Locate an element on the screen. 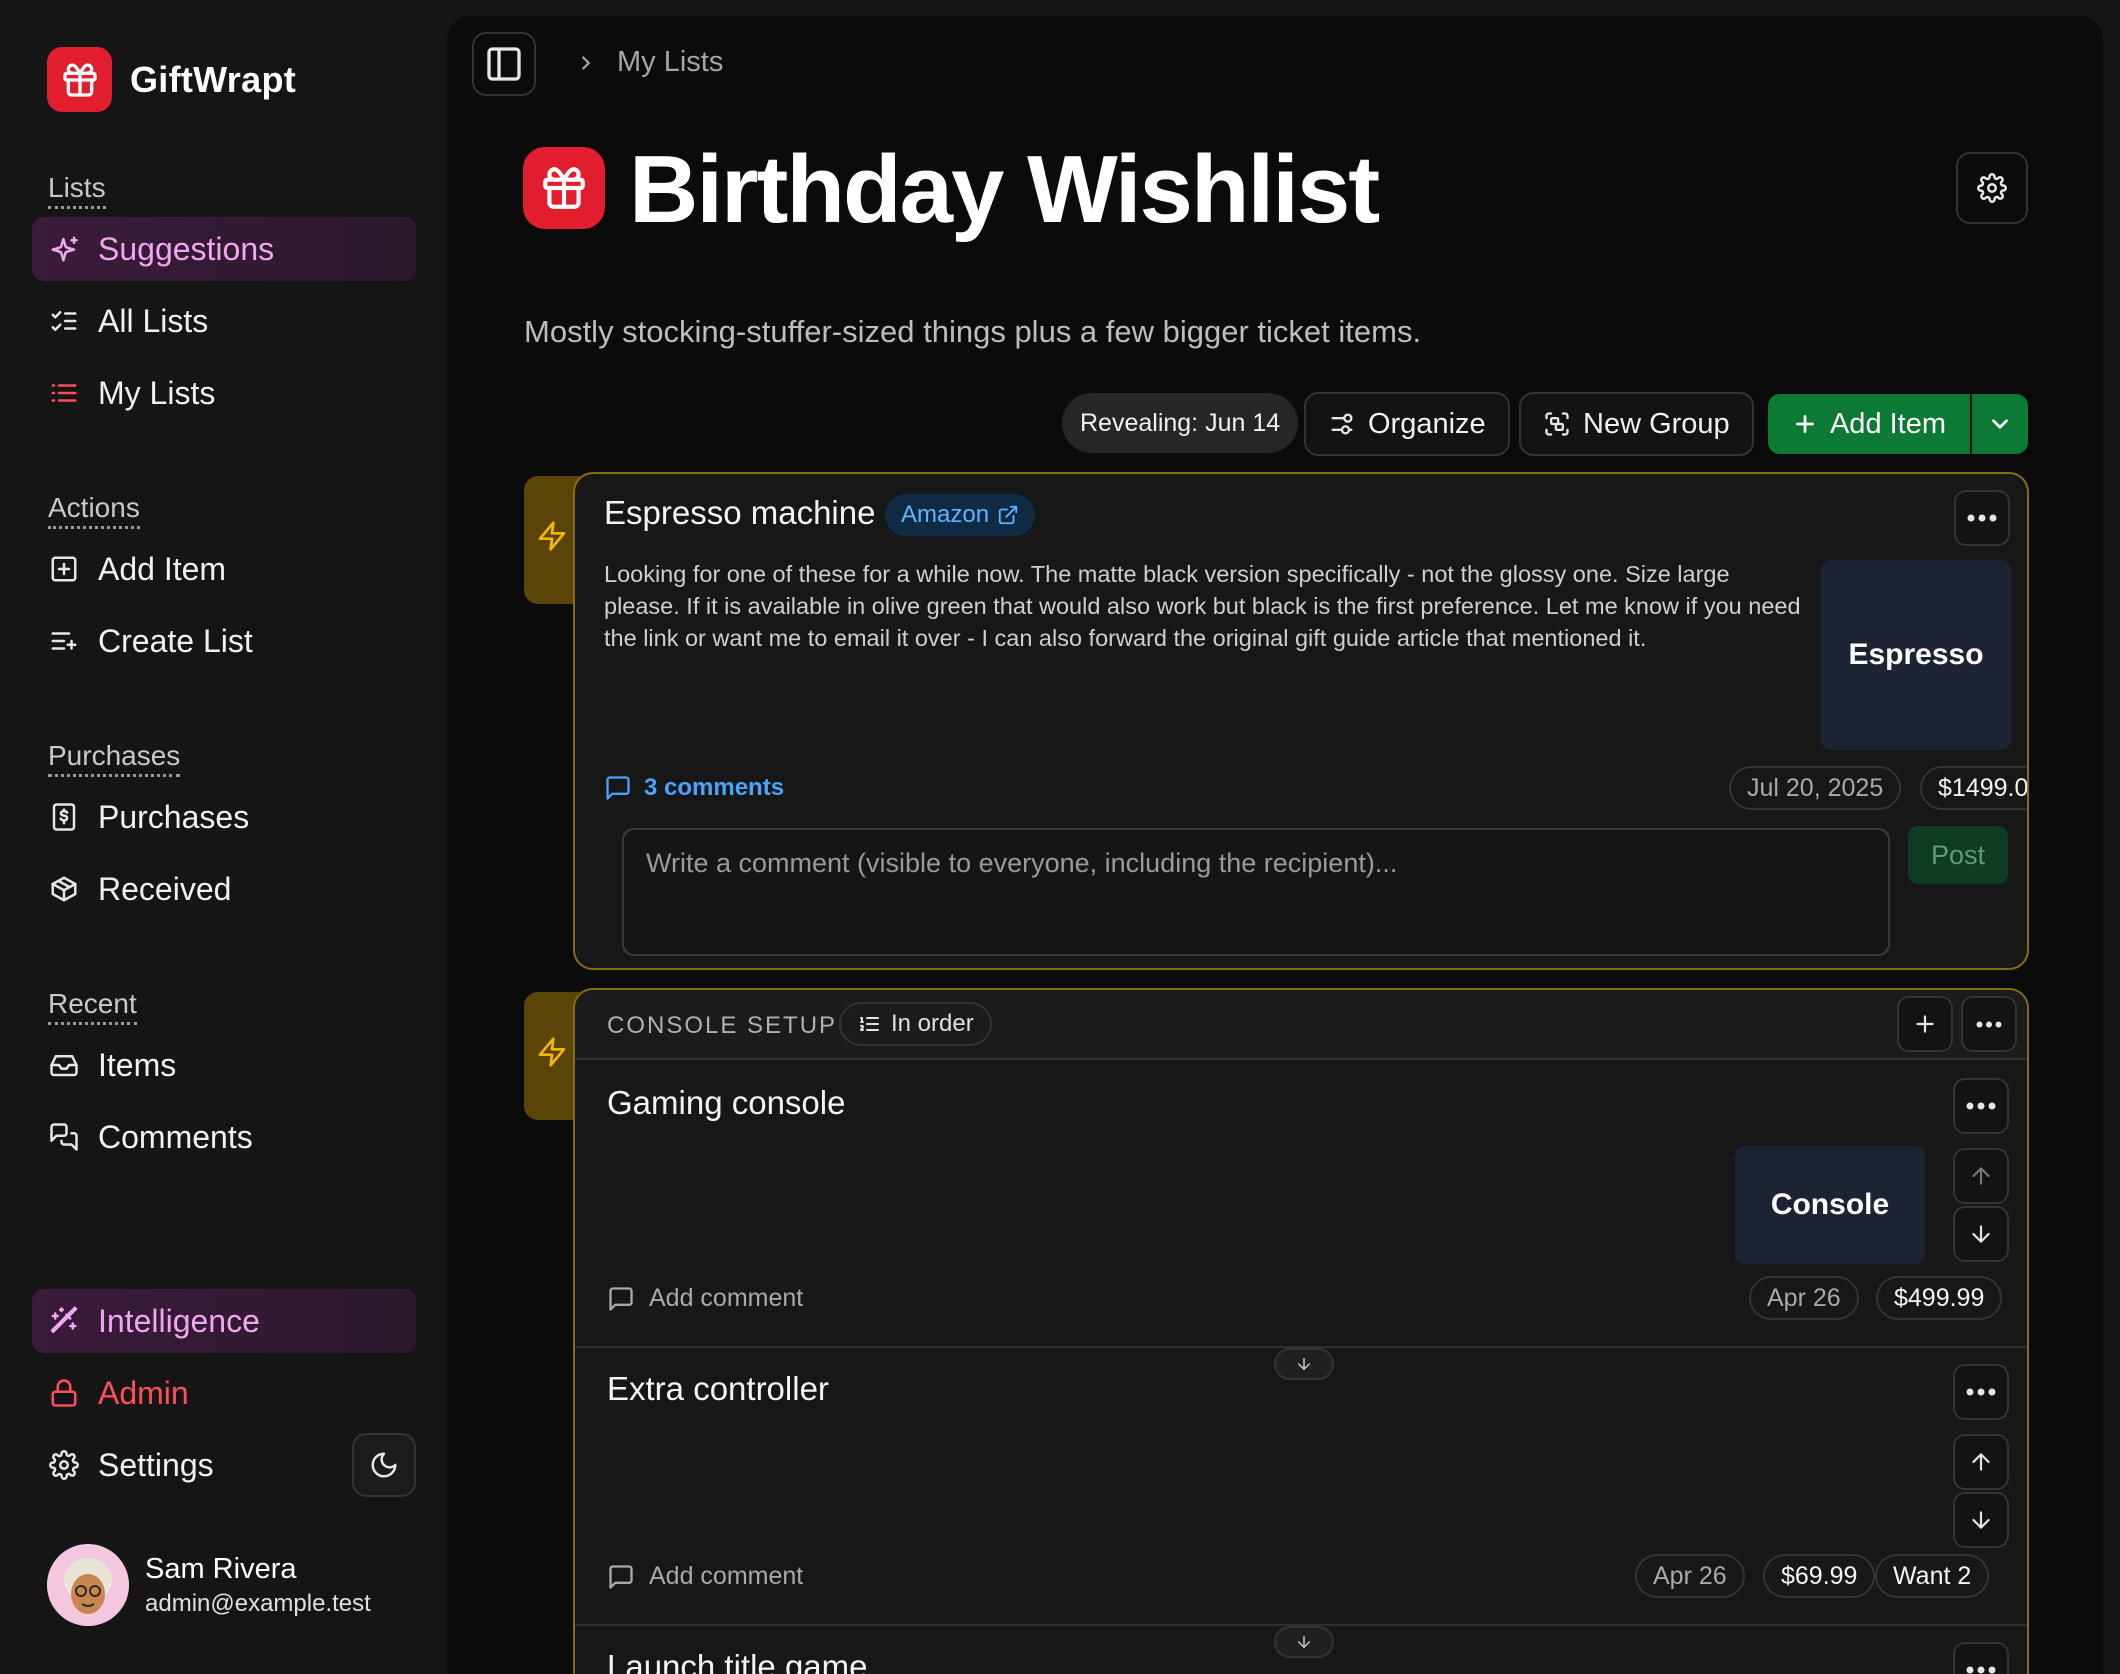  sidebar-toggle-button is located at coordinates (504, 64).